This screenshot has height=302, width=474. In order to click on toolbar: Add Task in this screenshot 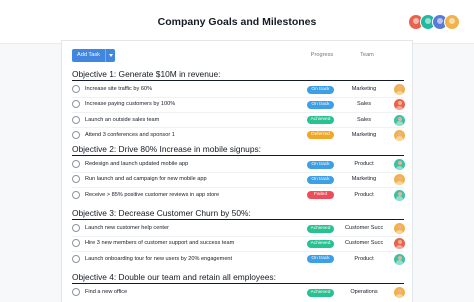, I will do `click(93, 55)`.